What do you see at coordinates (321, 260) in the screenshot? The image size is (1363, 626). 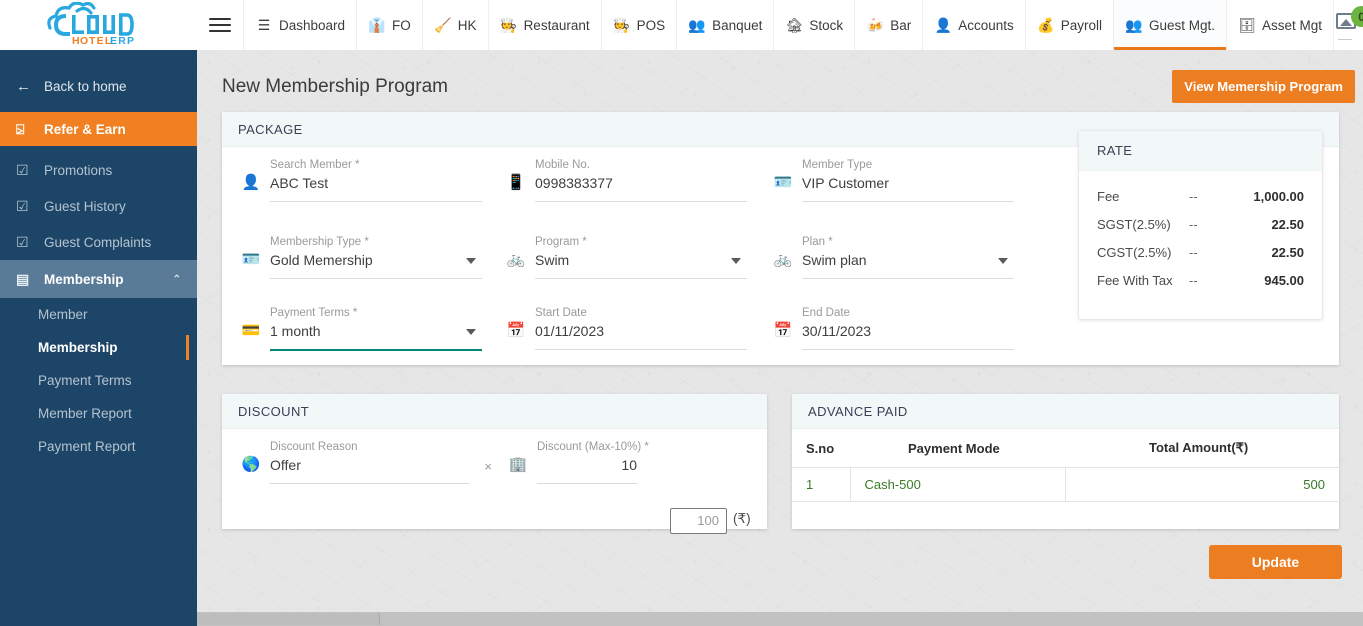 I see `field-value: Gold Memership` at bounding box center [321, 260].